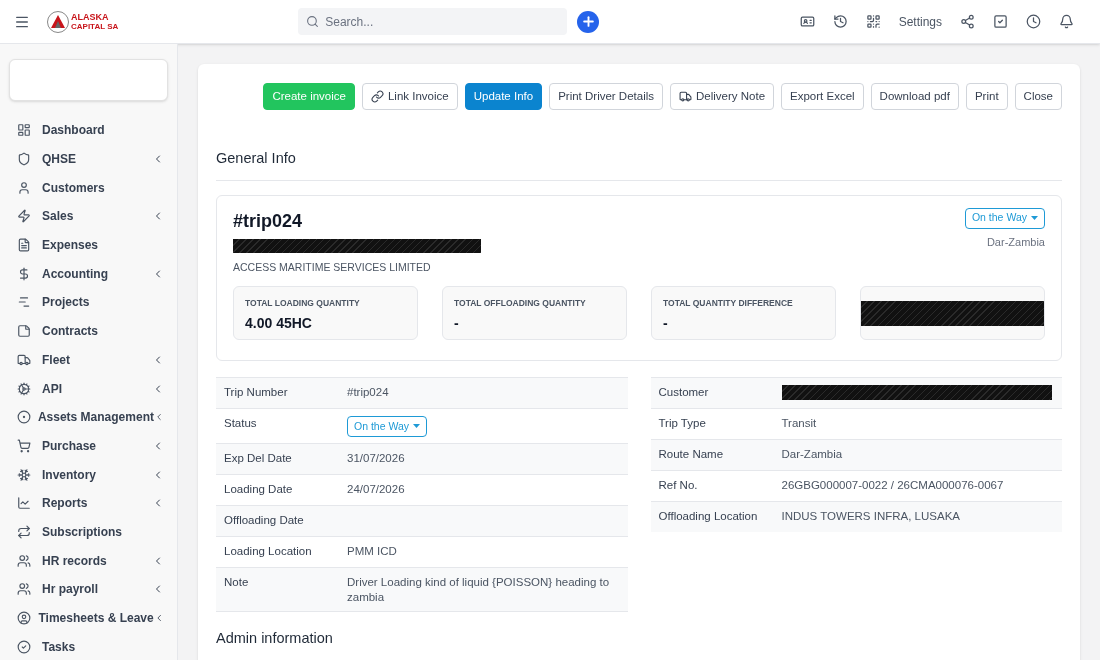 Image resolution: width=1100 pixels, height=660 pixels. I want to click on detail-label: Exp Del Date, so click(258, 458).